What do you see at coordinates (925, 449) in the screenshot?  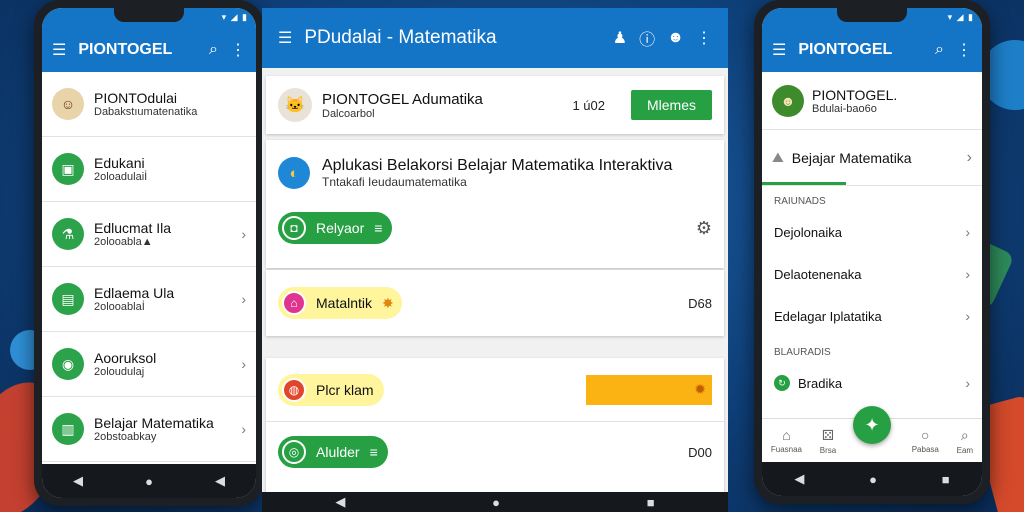 I see `nav-label: Pabasa` at bounding box center [925, 449].